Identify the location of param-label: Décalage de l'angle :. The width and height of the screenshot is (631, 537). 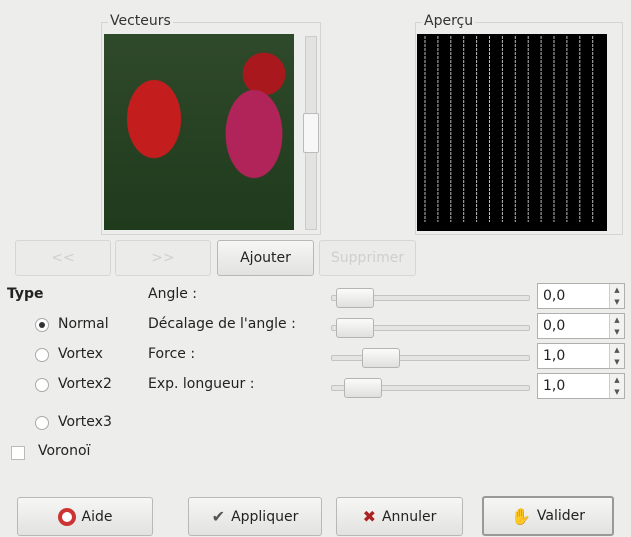
(222, 324).